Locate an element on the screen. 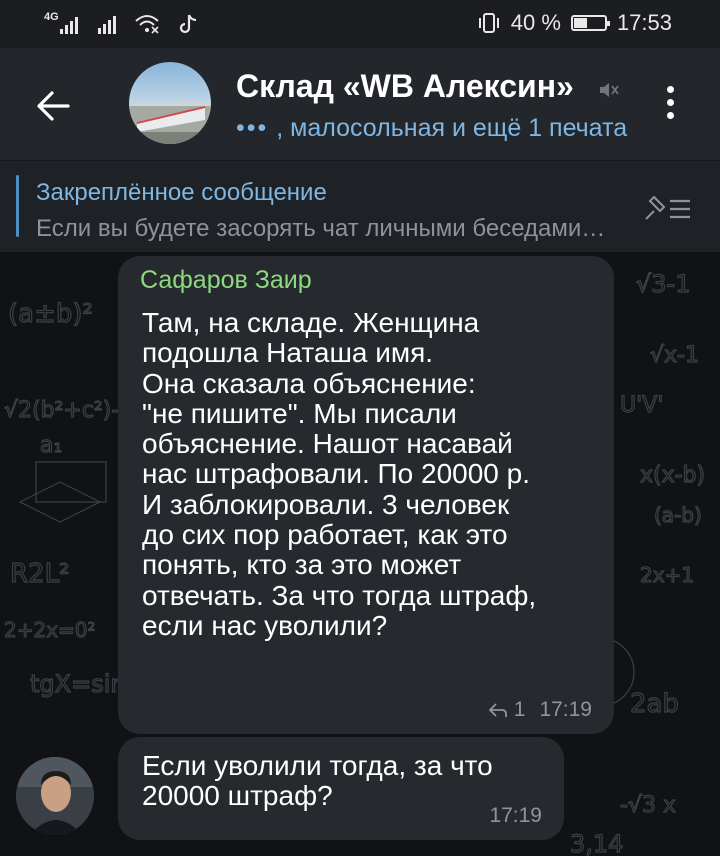 This screenshot has height=856, width=720. message-meta: 1 17:19 is located at coordinates (540, 710).